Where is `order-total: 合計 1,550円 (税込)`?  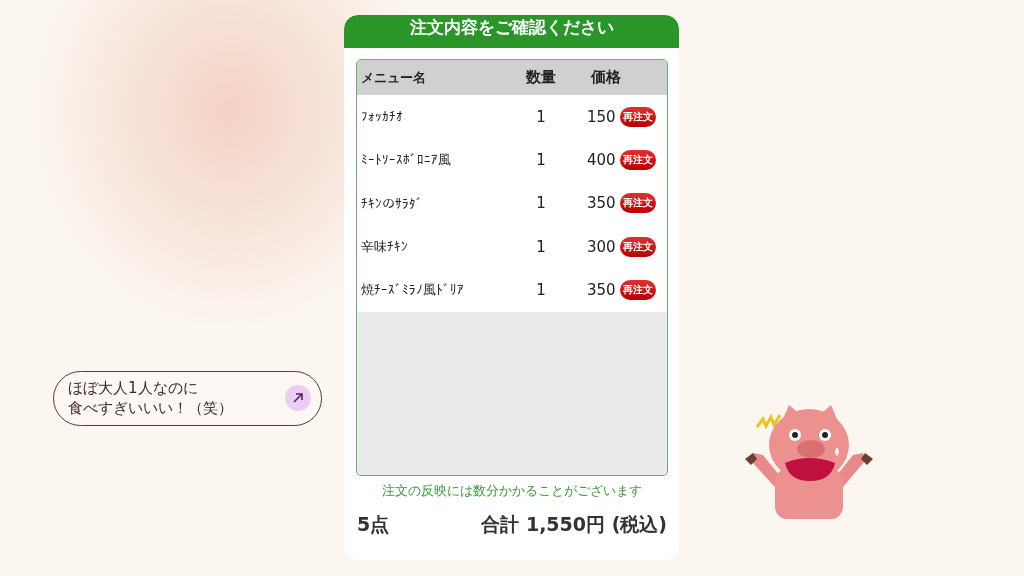 order-total: 合計 1,550円 (税込) is located at coordinates (574, 524).